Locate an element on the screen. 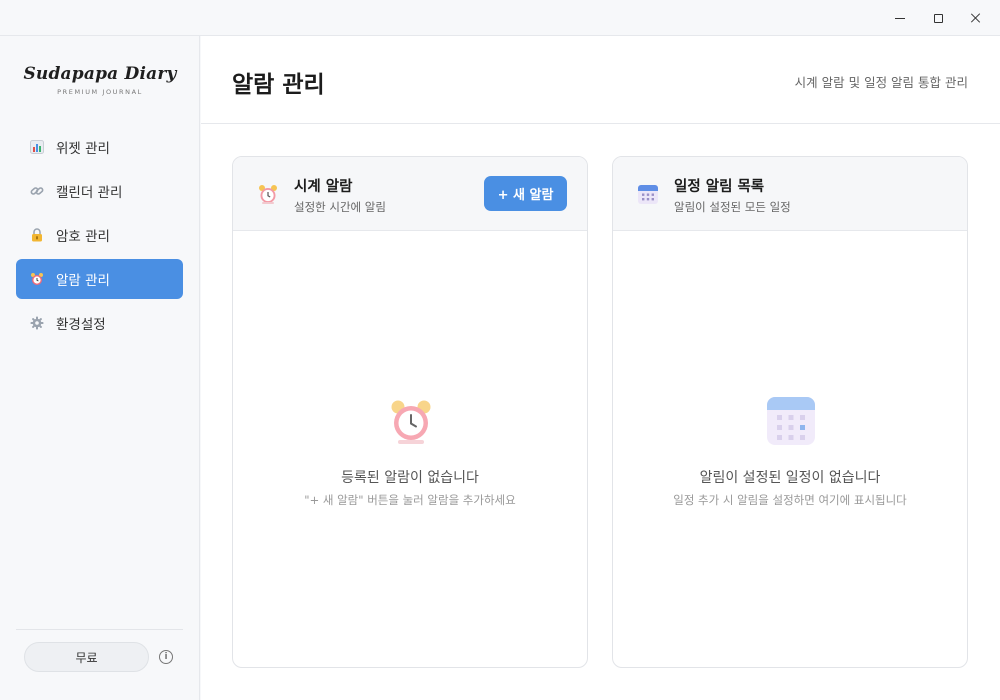 The height and width of the screenshot is (700, 1000). sidebar-item-alarm: 알람 관리 is located at coordinates (99, 279).